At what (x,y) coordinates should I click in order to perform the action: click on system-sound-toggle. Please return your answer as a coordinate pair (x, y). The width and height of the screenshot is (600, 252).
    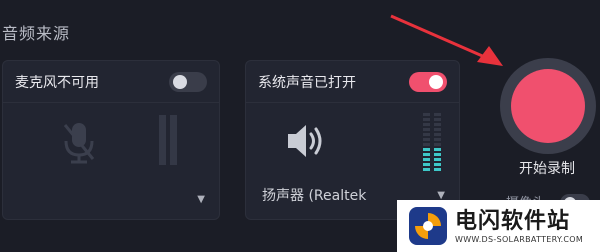
    Looking at the image, I should click on (428, 81).